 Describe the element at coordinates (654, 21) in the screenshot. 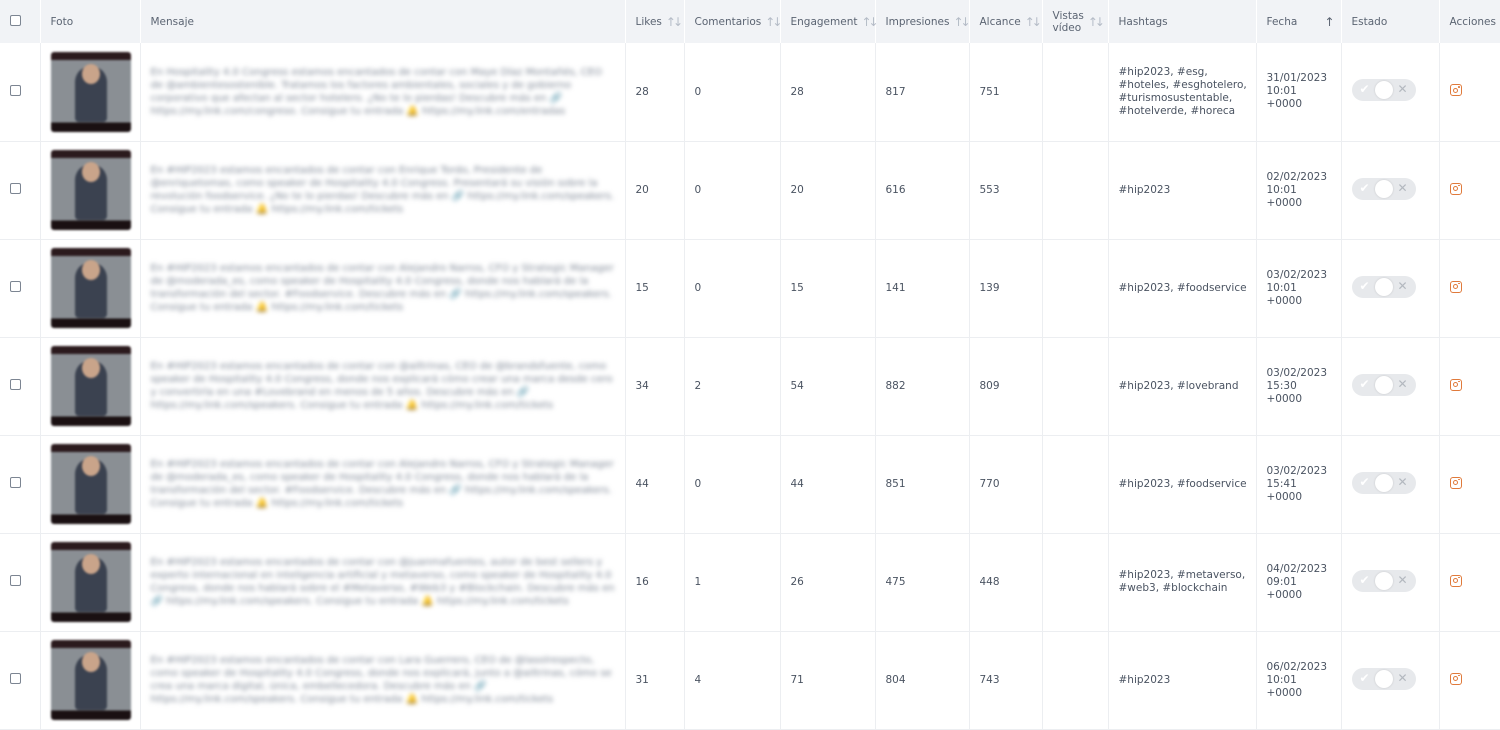

I see `header-likes: Likes ↑↓` at that location.